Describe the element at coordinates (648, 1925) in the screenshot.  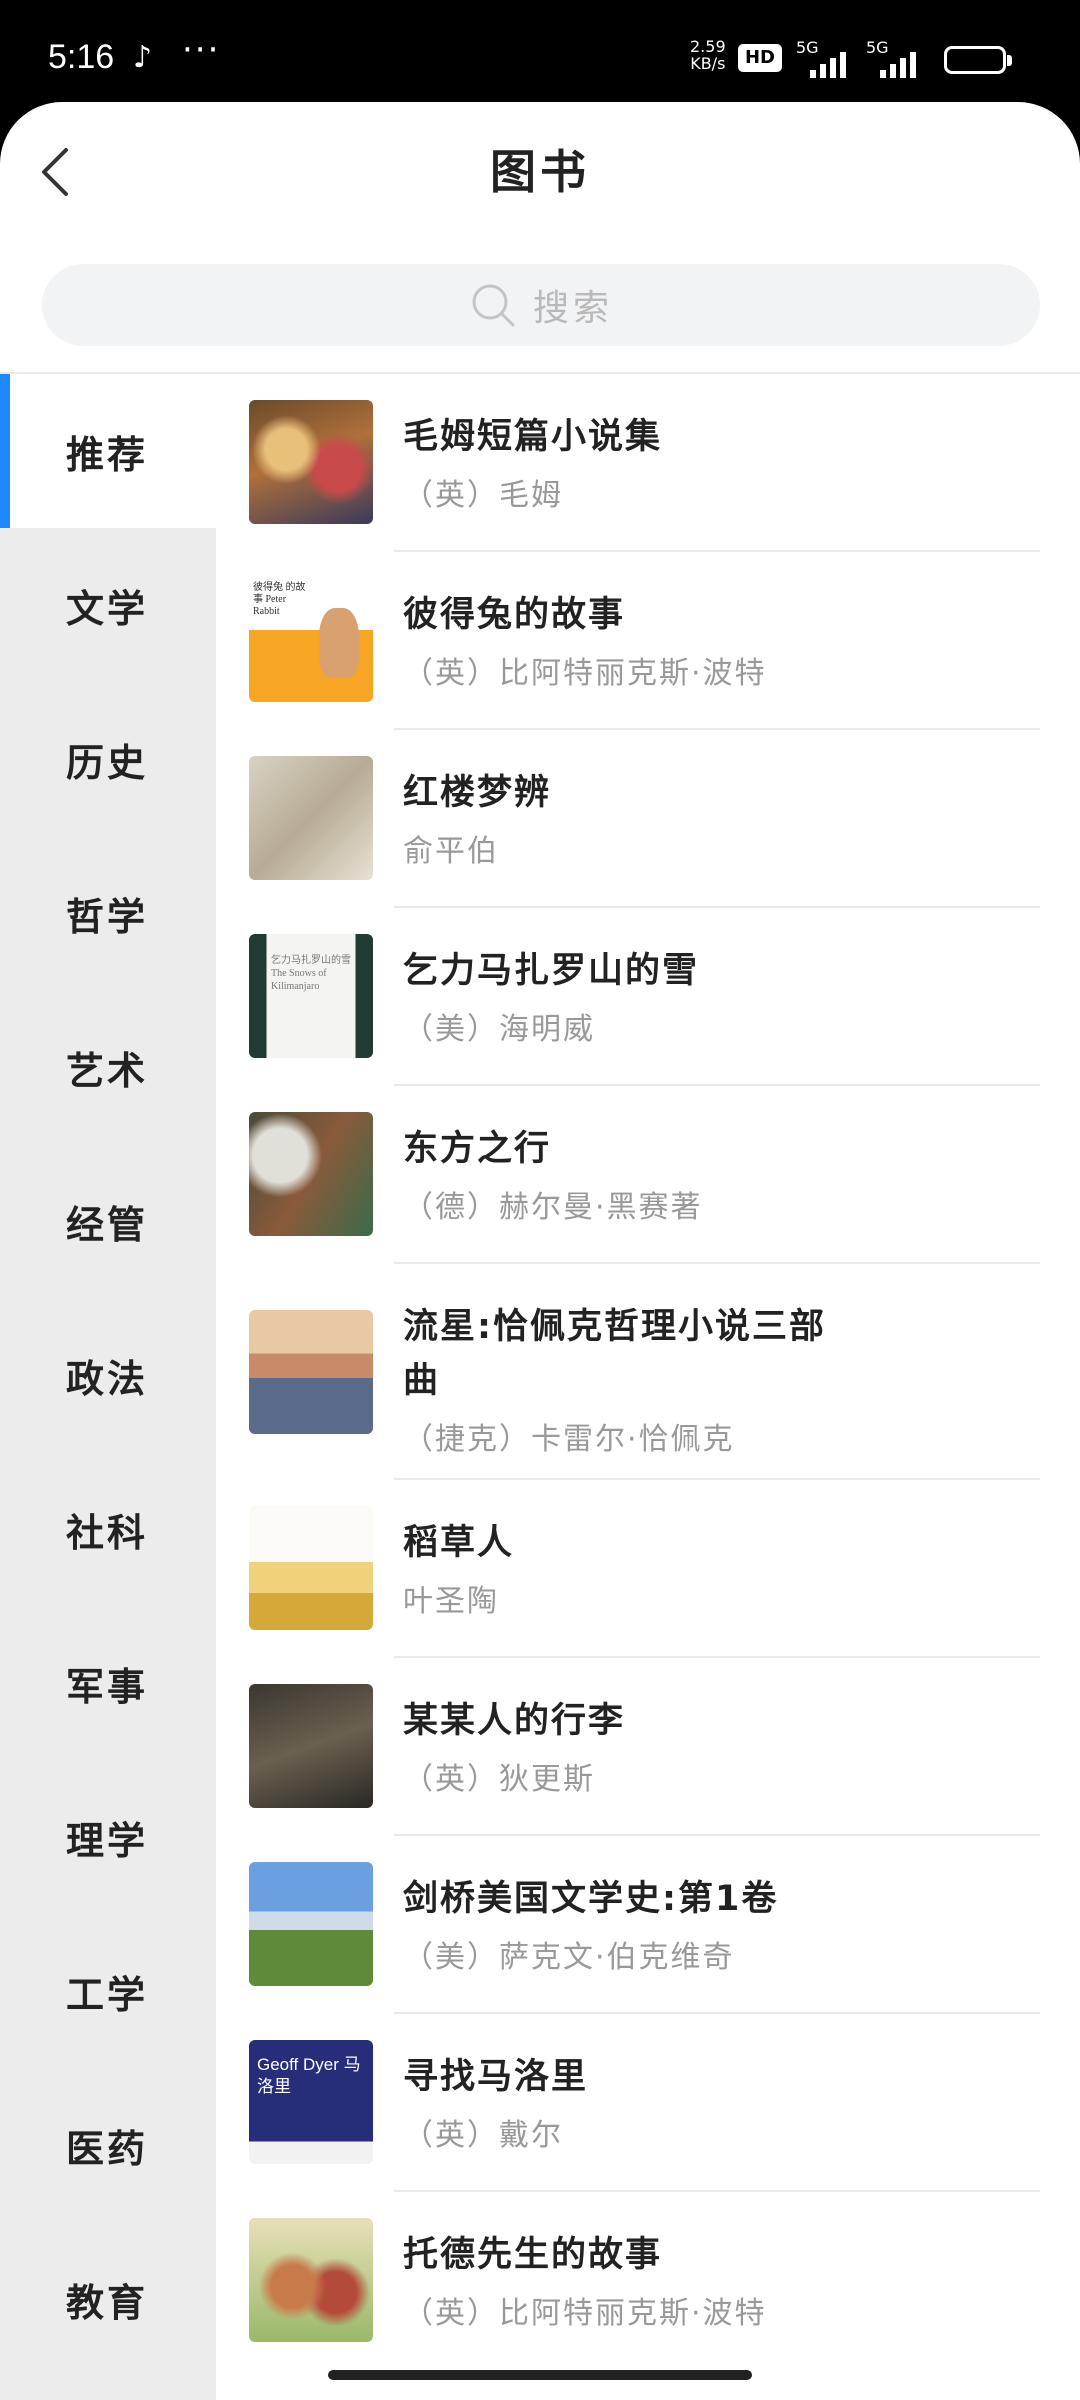
I see `book-item: 剑桥美国文学史:第1卷 （美）萨克文·伯克维奇` at that location.